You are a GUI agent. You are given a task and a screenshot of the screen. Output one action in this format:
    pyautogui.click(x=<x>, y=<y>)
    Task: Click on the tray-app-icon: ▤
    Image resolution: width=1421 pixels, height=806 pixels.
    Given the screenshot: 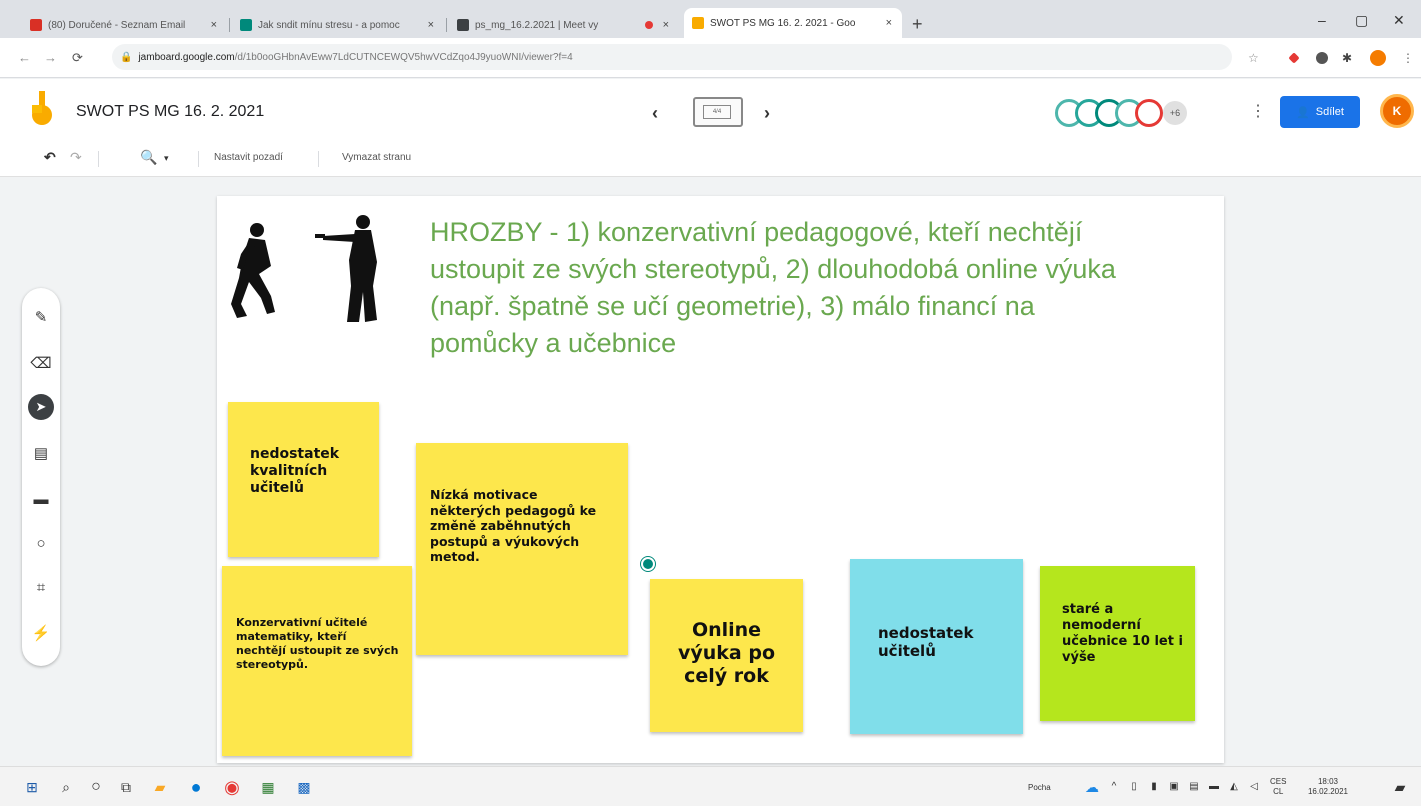 What is the action you would take?
    pyautogui.click(x=1194, y=787)
    